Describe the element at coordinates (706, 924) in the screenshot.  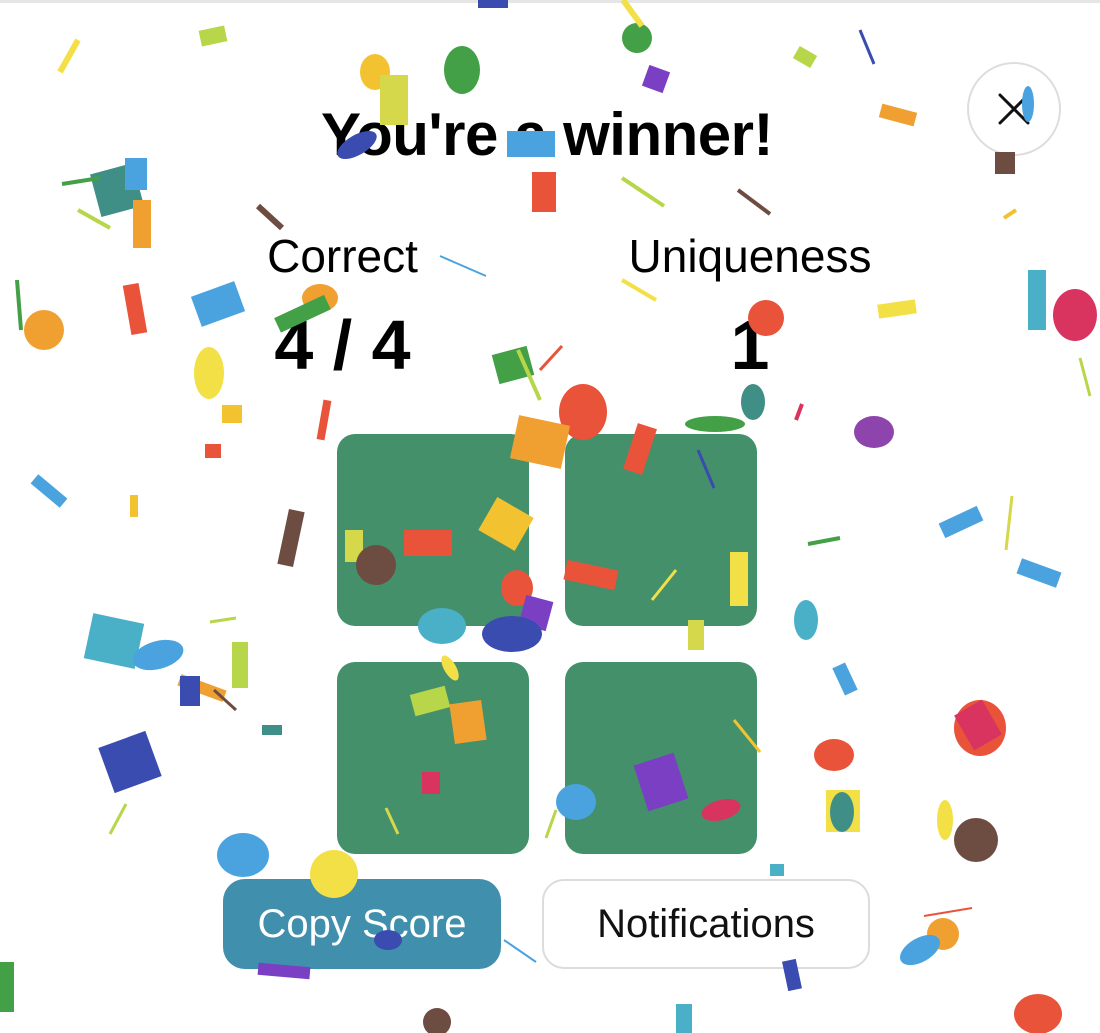
I see `notifications-button: Notifications` at that location.